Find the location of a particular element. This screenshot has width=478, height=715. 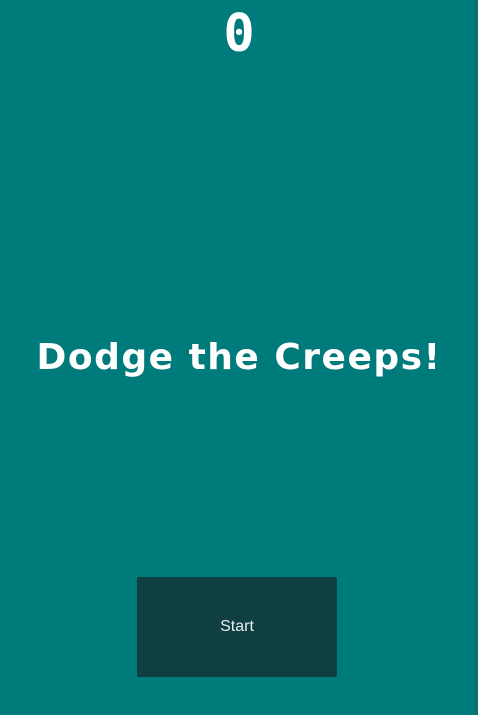

start-button-label: Start is located at coordinates (237, 626).